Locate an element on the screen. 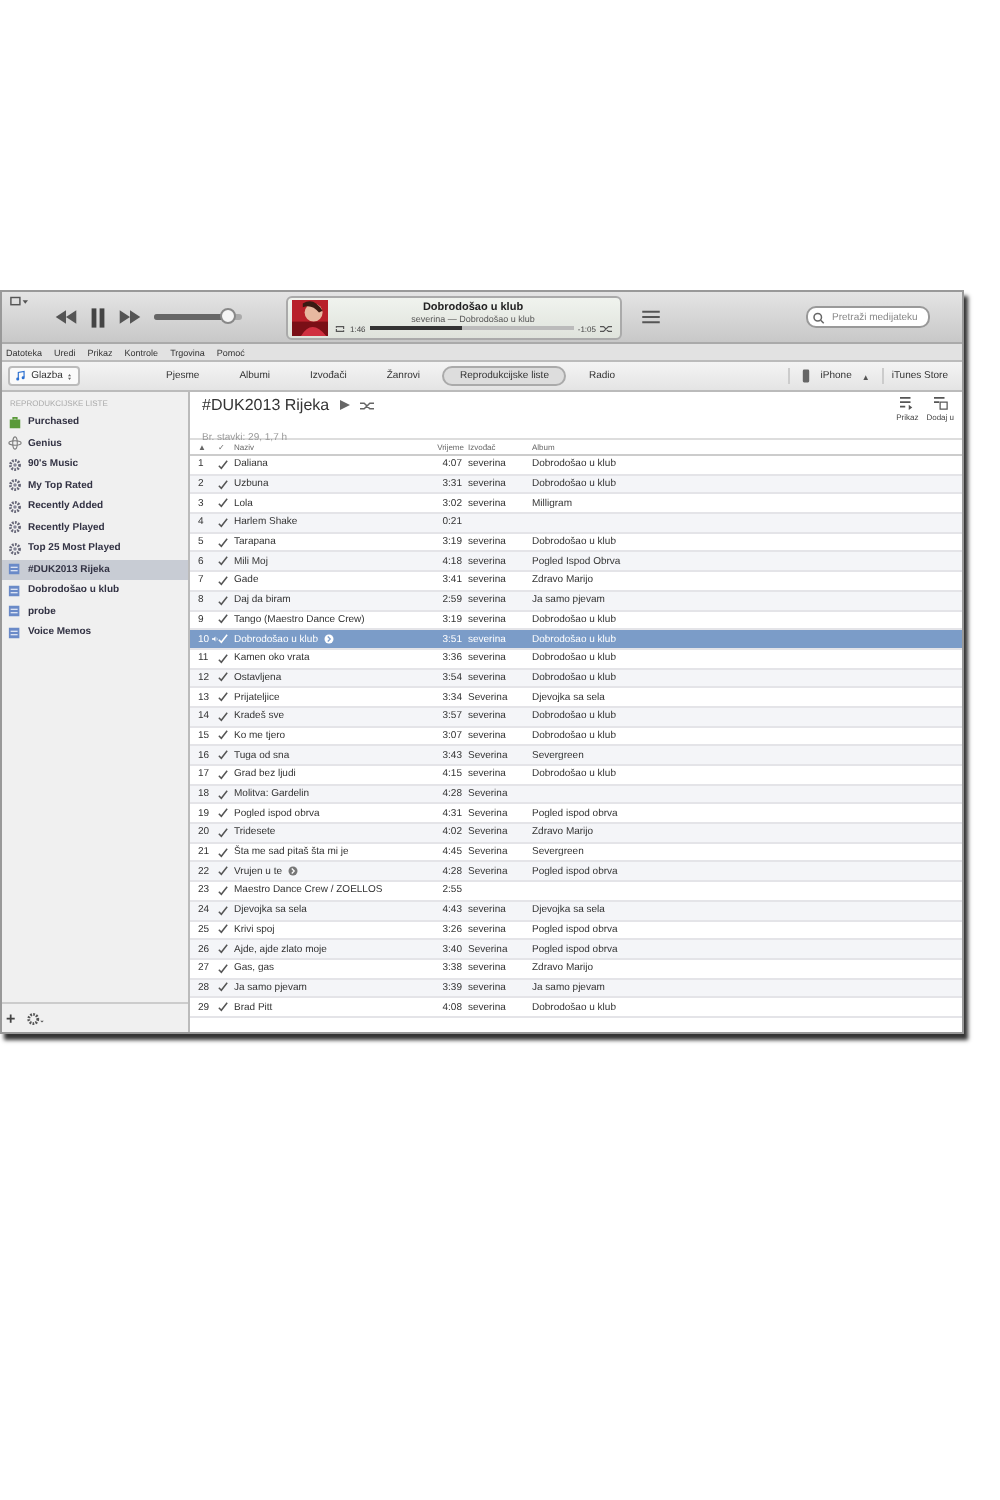 Image resolution: width=1000 pixels, height=1500 pixels. play-icon is located at coordinates (344, 405).